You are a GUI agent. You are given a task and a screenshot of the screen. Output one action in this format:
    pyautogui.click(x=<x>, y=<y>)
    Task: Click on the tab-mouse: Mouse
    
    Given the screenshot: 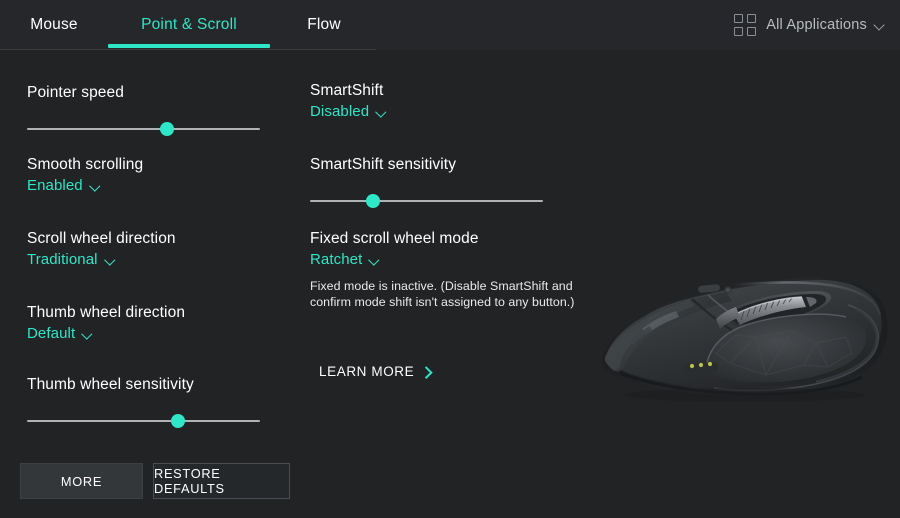 What is the action you would take?
    pyautogui.click(x=54, y=25)
    